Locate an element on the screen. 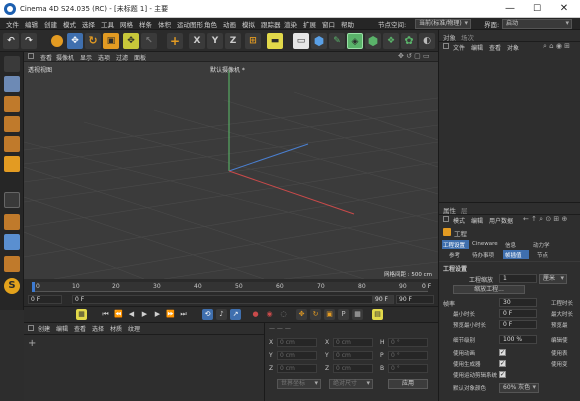 This screenshot has height=401, width=580. cube-icon: ⬢ is located at coordinates (319, 41).